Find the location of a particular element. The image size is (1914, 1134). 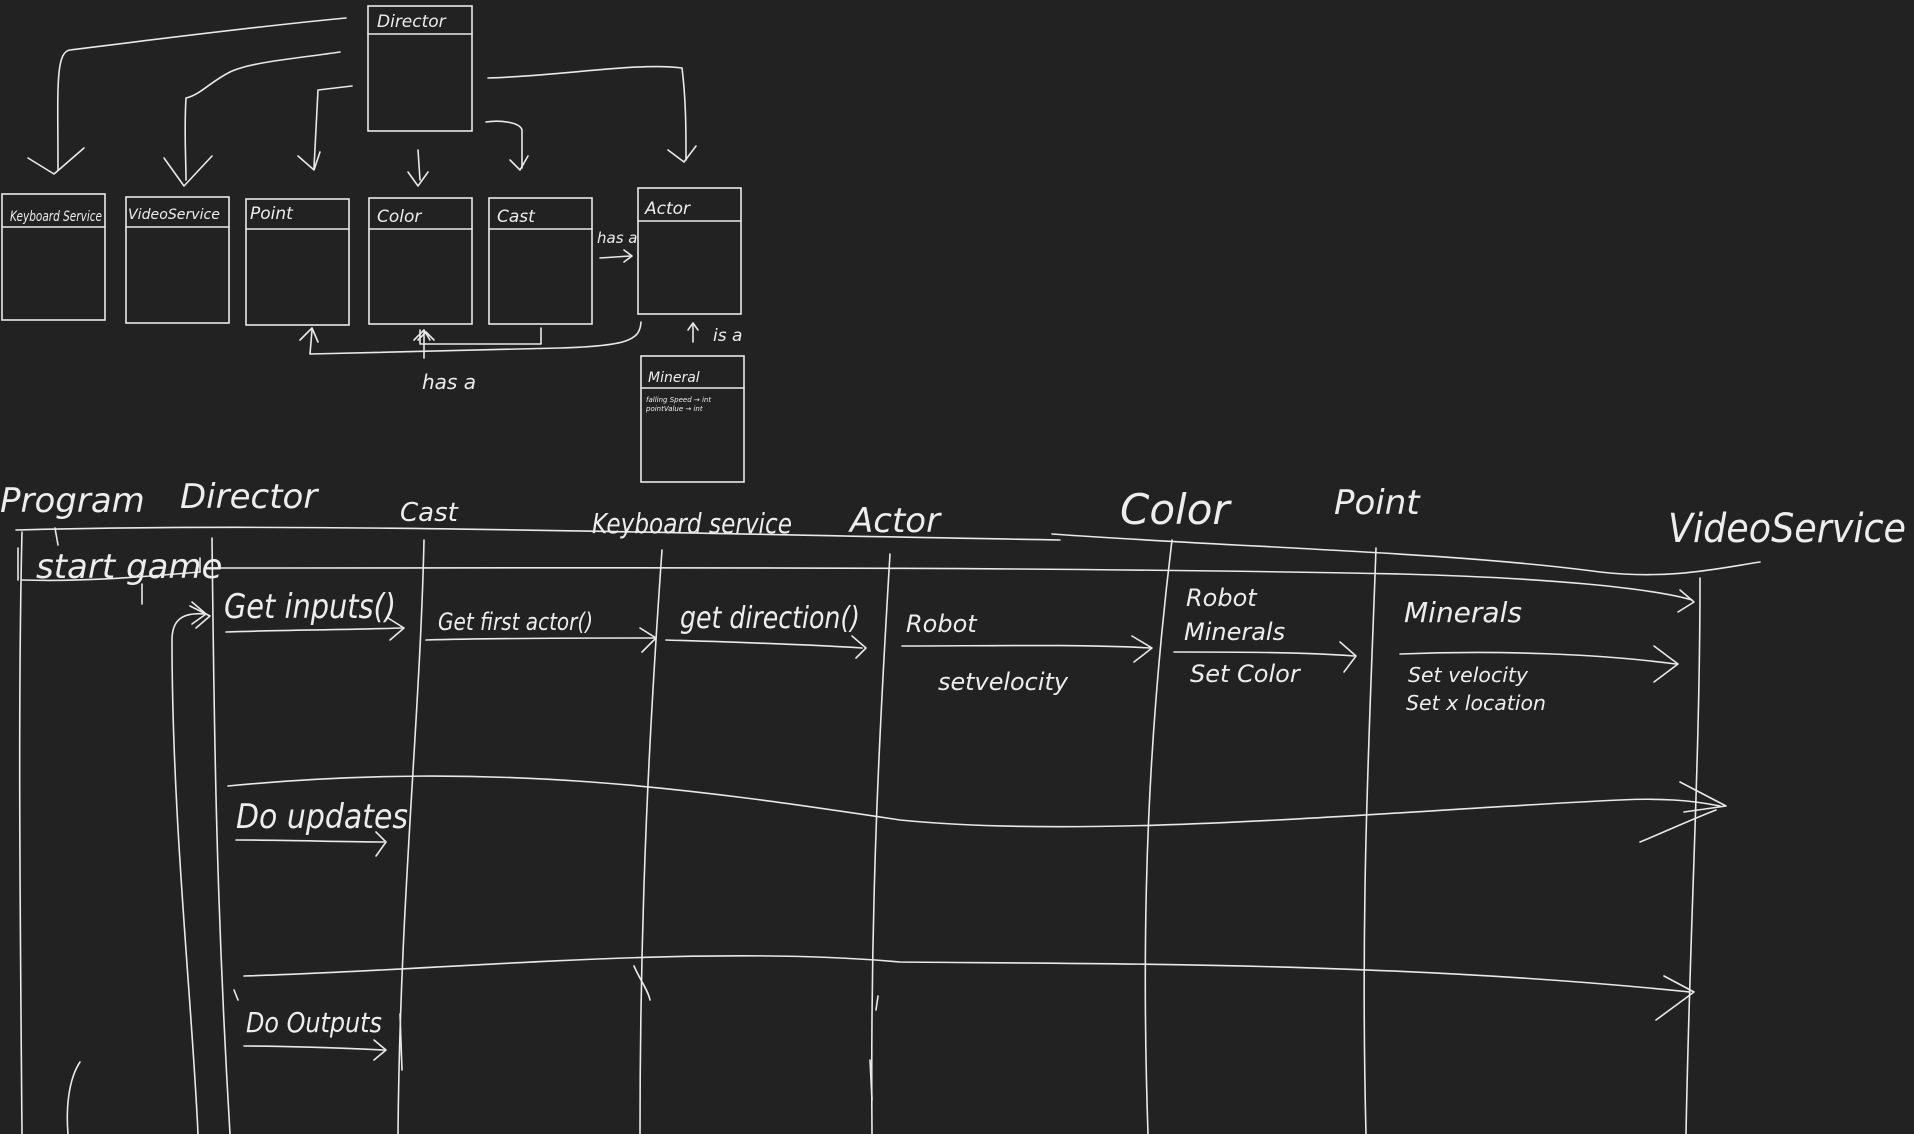

director-class-box: Director is located at coordinates (420, 68).